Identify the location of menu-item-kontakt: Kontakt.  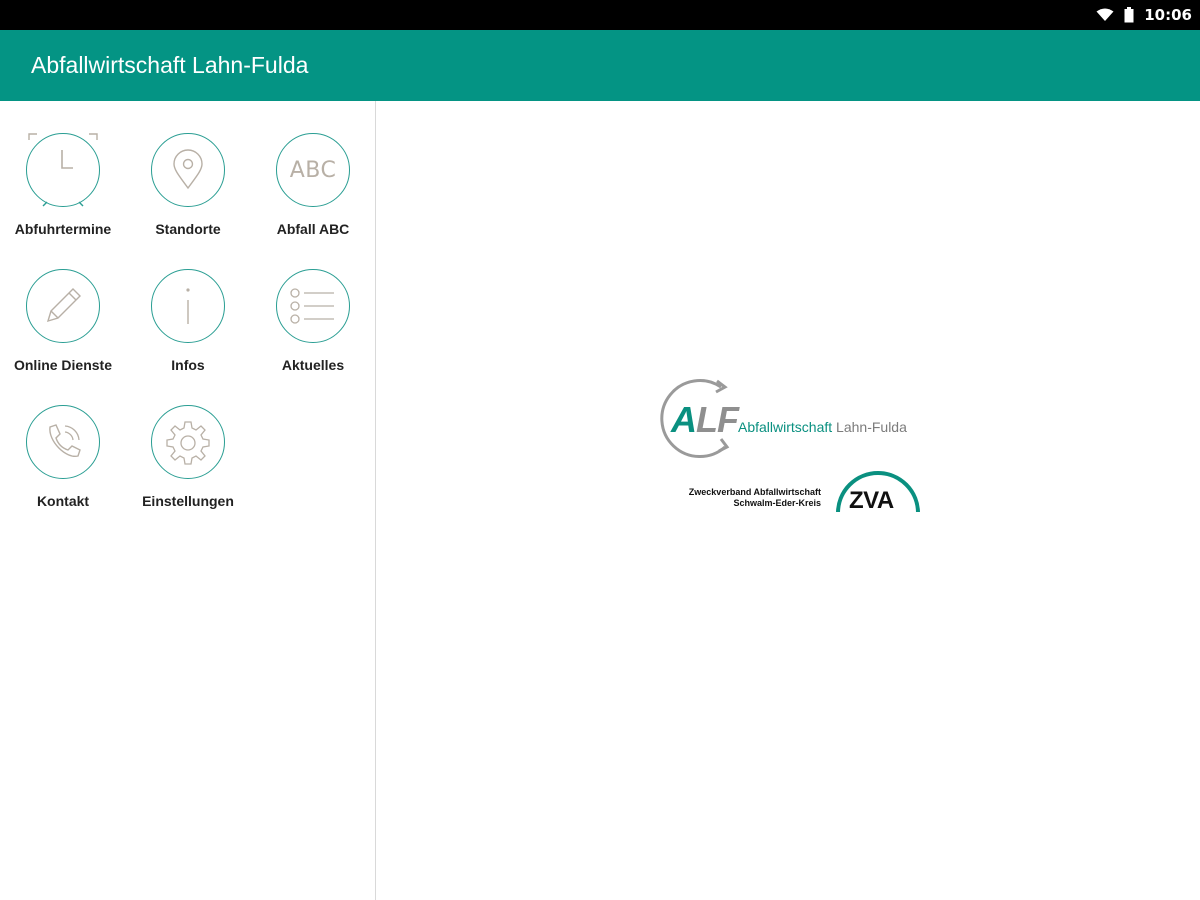
(63, 471).